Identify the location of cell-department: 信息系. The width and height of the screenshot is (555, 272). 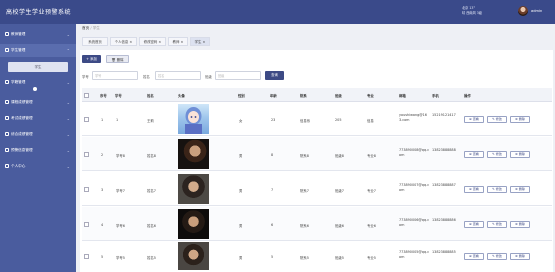
(305, 121).